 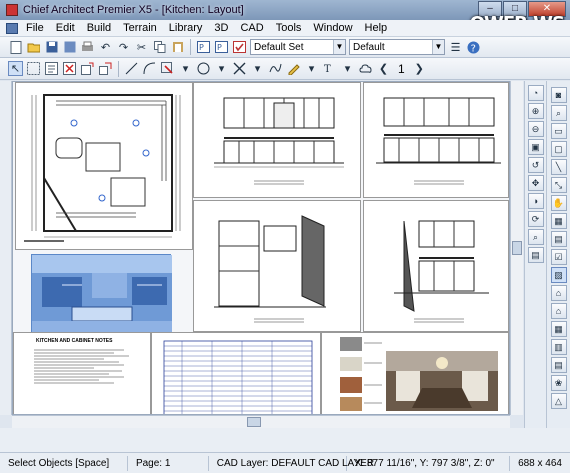 I want to click on plant-icon: ❀, so click(x=558, y=383).